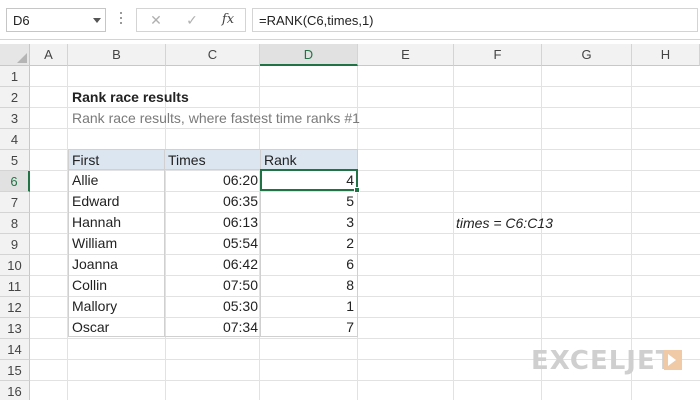 The width and height of the screenshot is (700, 400). I want to click on formula-text: =RANK(C6,times,1), so click(316, 20).